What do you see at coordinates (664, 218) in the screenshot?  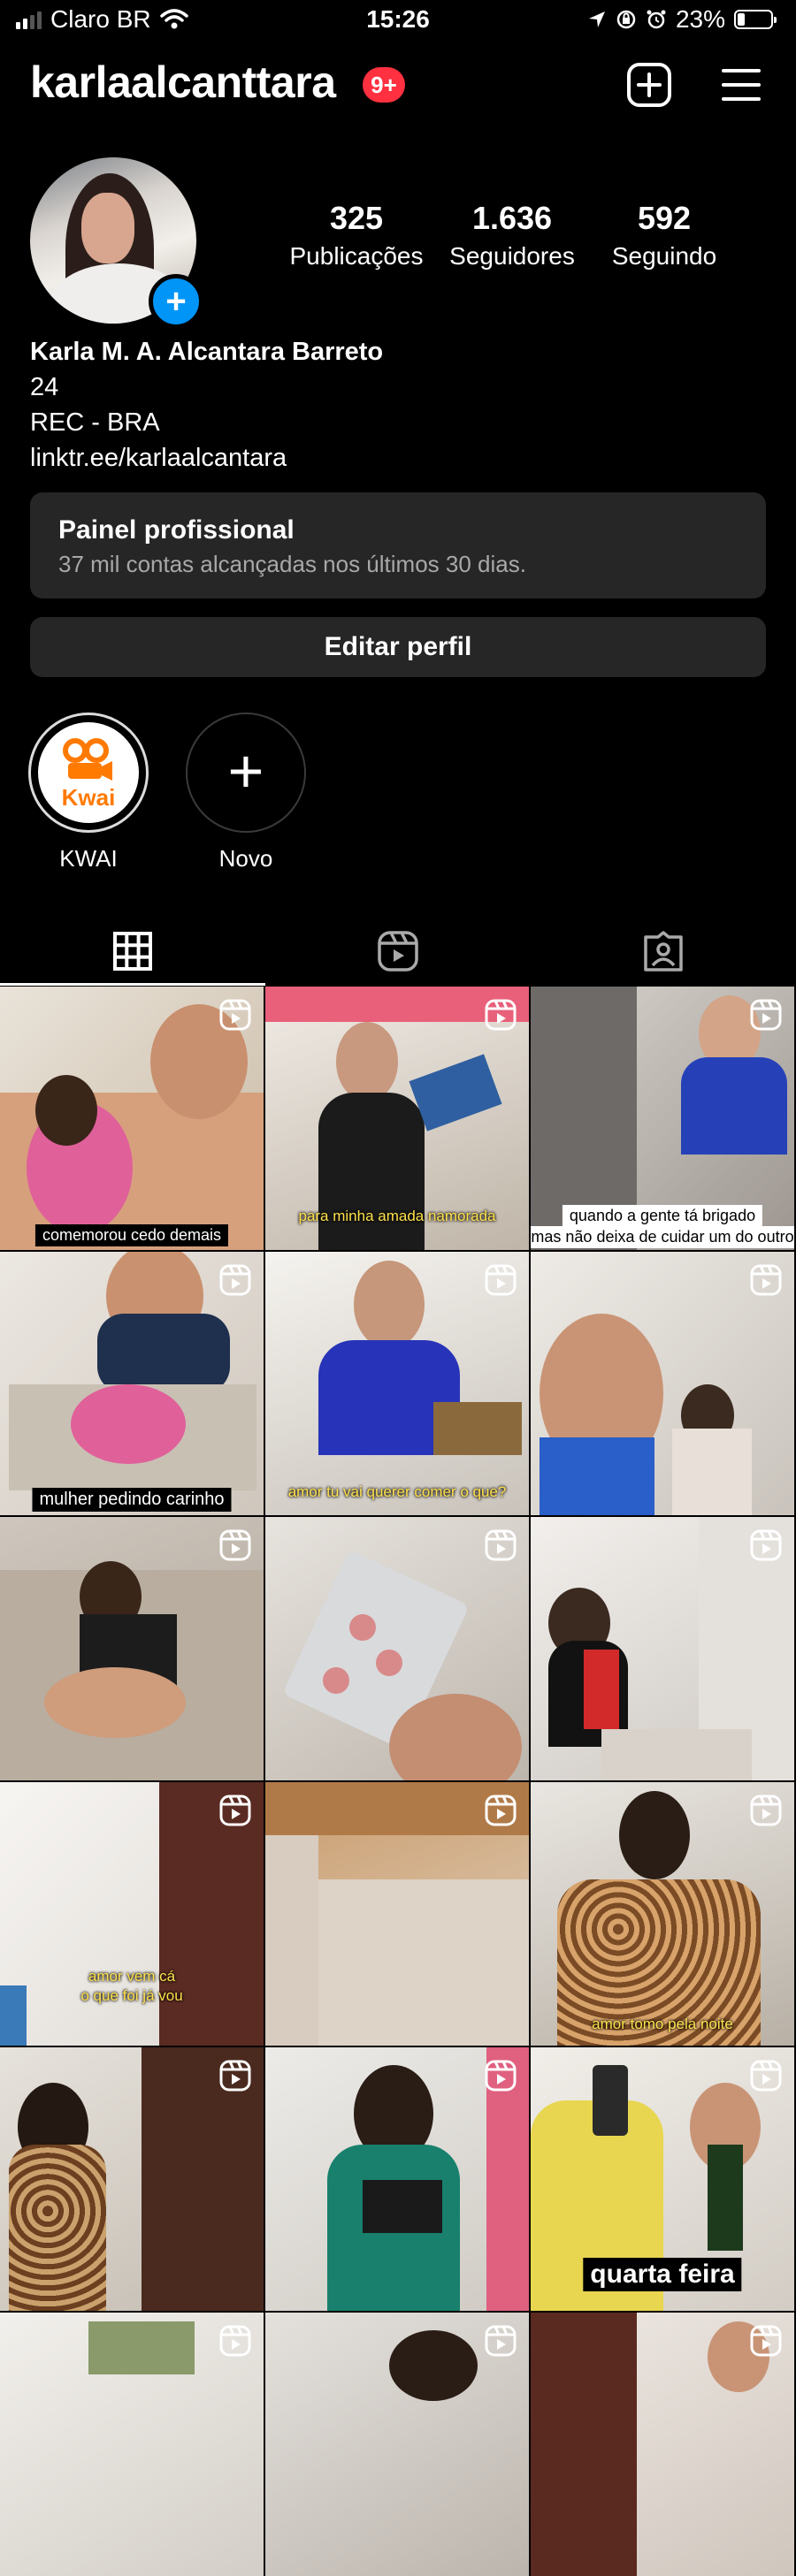 I see `following-count: 592` at bounding box center [664, 218].